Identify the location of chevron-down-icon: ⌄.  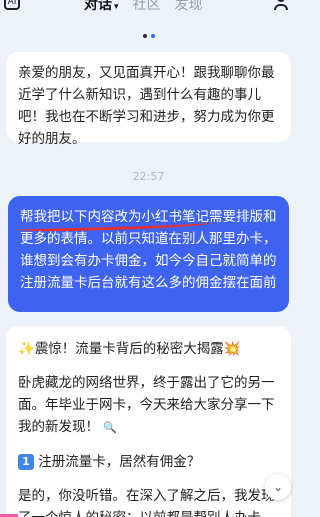
(278, 487).